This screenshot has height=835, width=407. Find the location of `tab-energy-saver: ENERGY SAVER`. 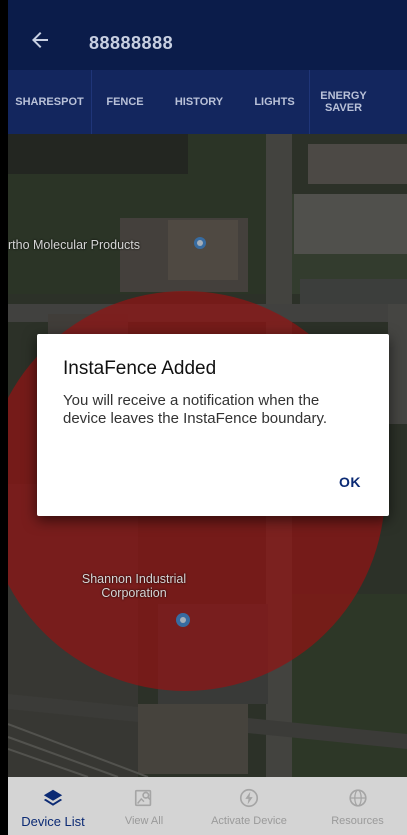

tab-energy-saver: ENERGY SAVER is located at coordinates (343, 102).